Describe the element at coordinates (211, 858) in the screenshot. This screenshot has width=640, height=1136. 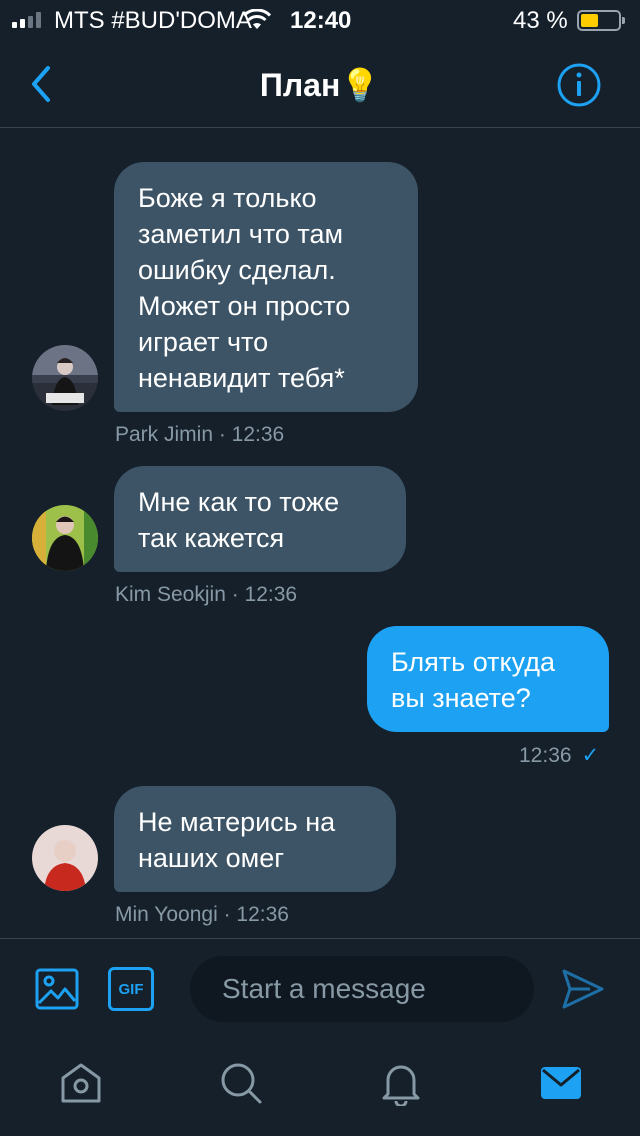
I see `message-line: наших омег` at that location.